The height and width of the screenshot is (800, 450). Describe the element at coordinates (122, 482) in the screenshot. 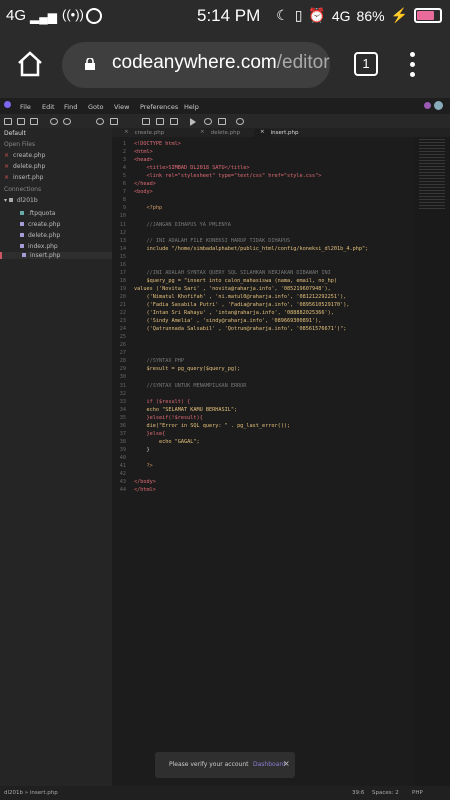

I see `line-number: 43` at that location.